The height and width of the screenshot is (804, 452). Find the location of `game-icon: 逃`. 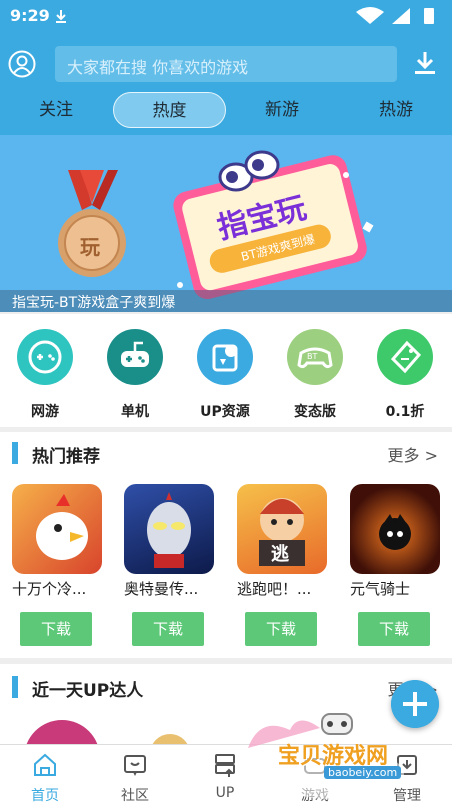

game-icon: 逃 is located at coordinates (282, 529).